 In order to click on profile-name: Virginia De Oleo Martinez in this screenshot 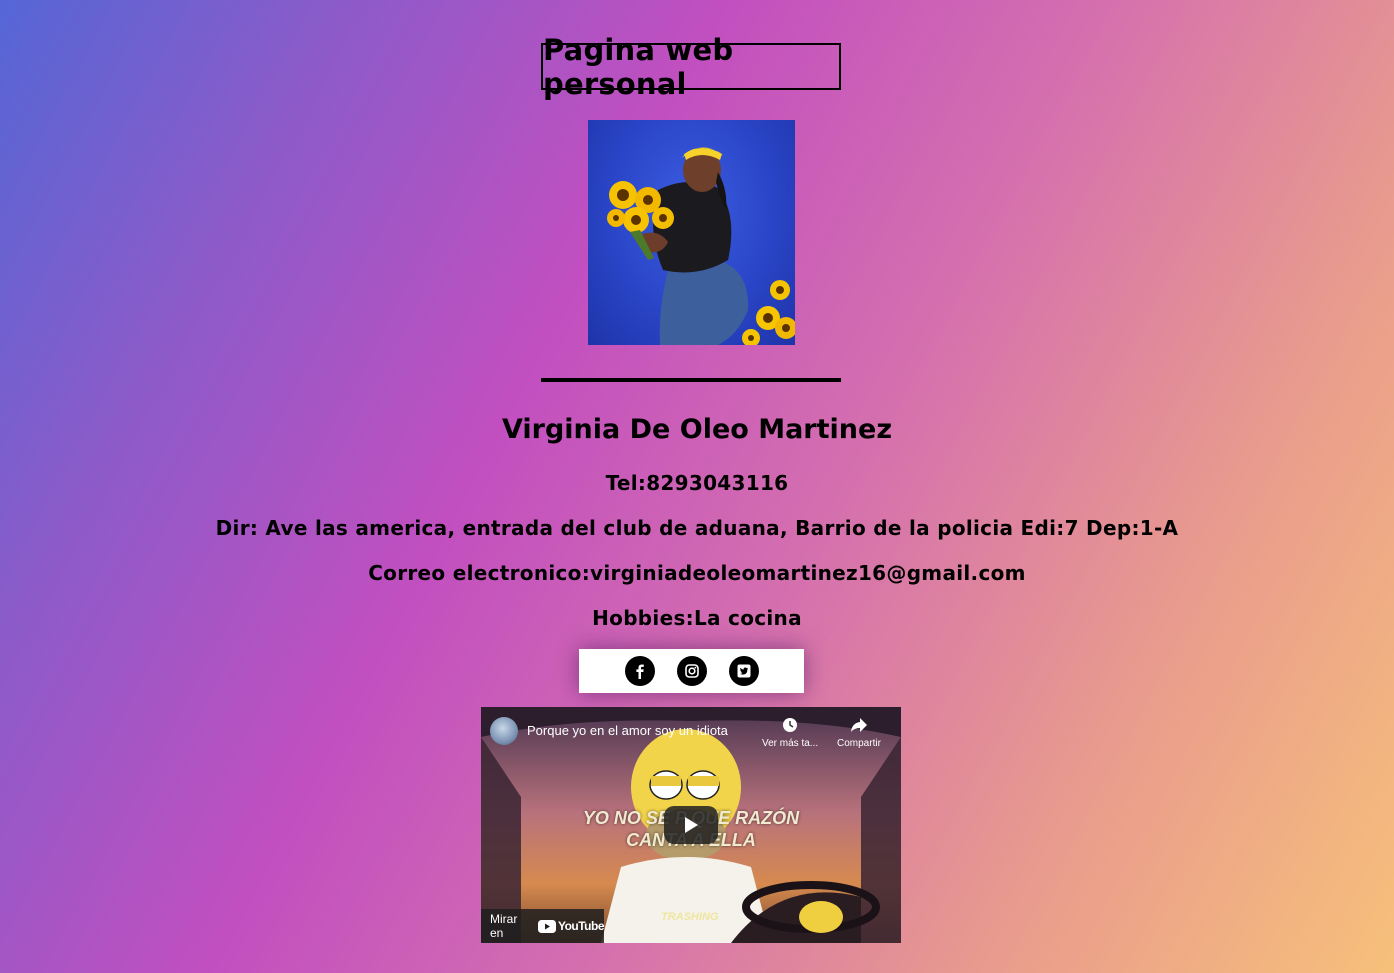, I will do `click(697, 429)`.